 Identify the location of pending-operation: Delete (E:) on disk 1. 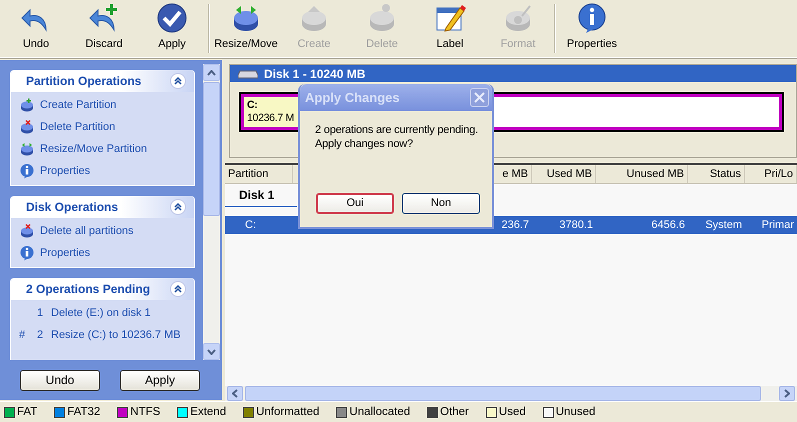
(101, 313).